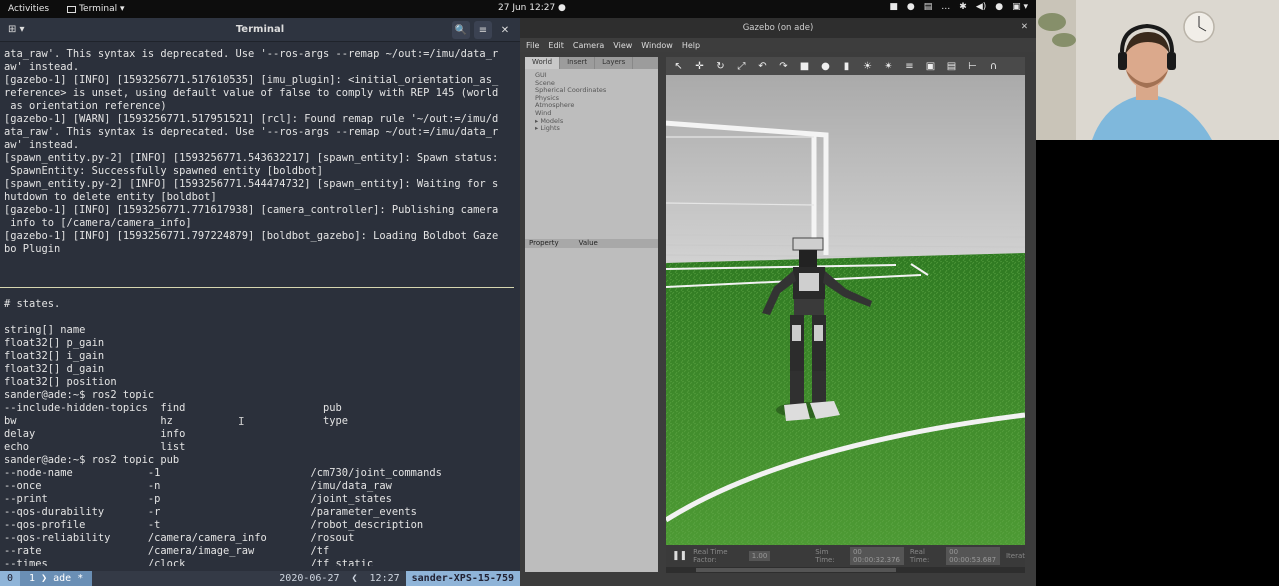 Image resolution: width=1279 pixels, height=586 pixels. I want to click on tray-icon: ●, so click(911, 7).